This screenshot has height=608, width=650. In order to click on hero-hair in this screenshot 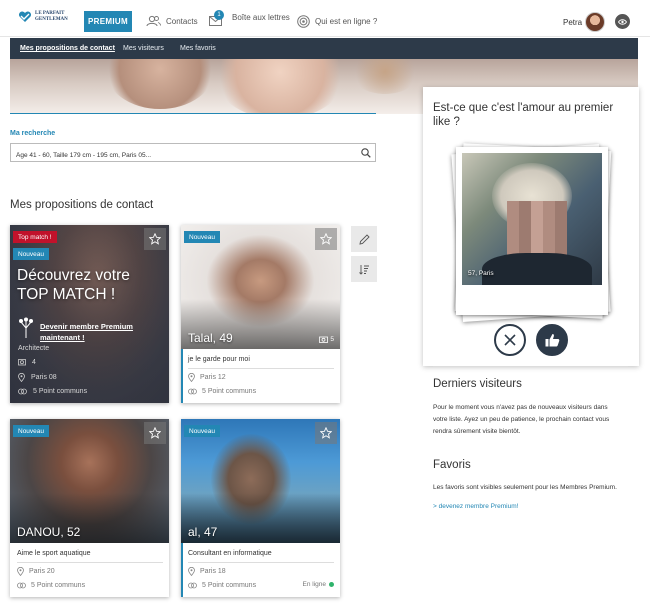, I will do `click(385, 76)`.